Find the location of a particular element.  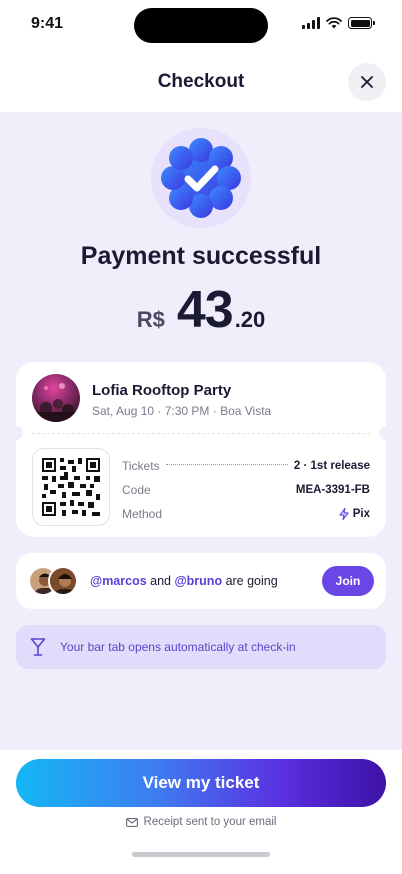

battery-icon is located at coordinates (361, 23).